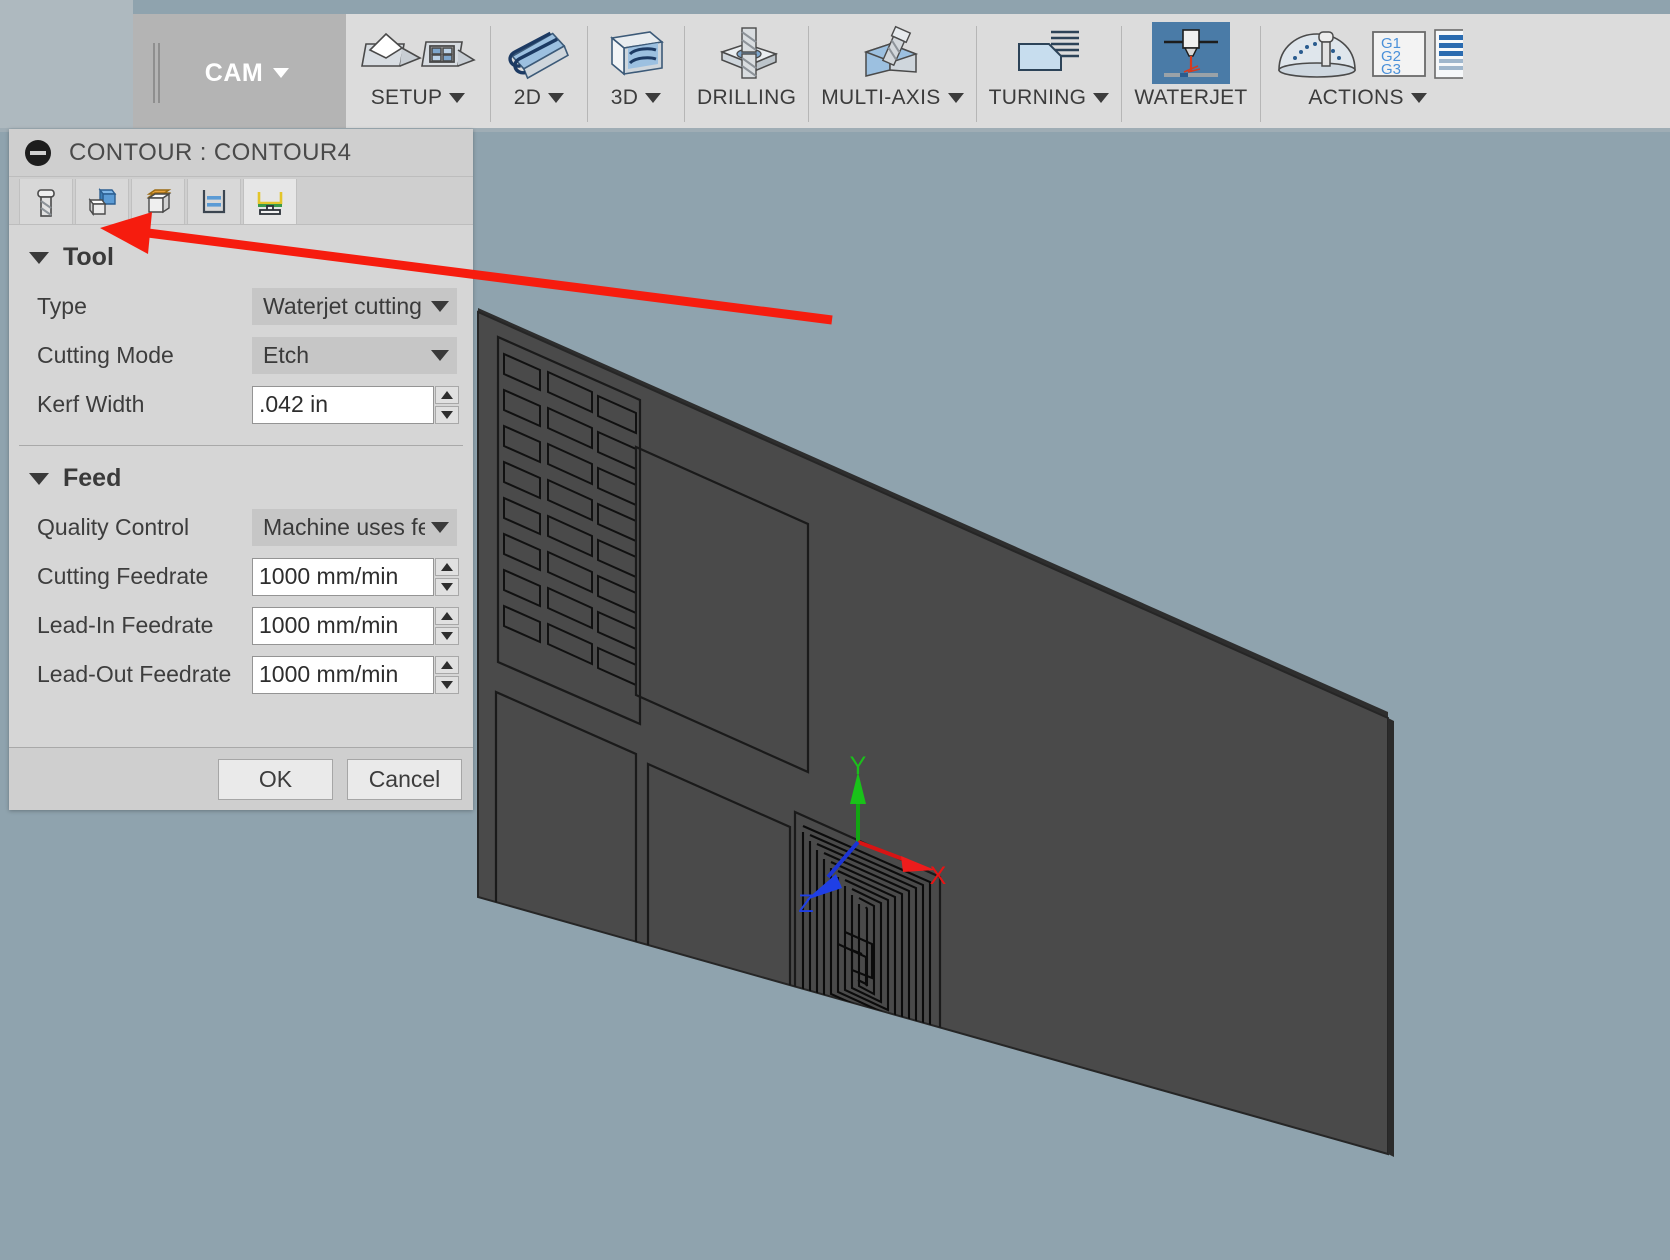 Image resolution: width=1670 pixels, height=1260 pixels. Describe the element at coordinates (123, 576) in the screenshot. I see `label-cutting-feedrate: Cutting Feedrate` at that location.